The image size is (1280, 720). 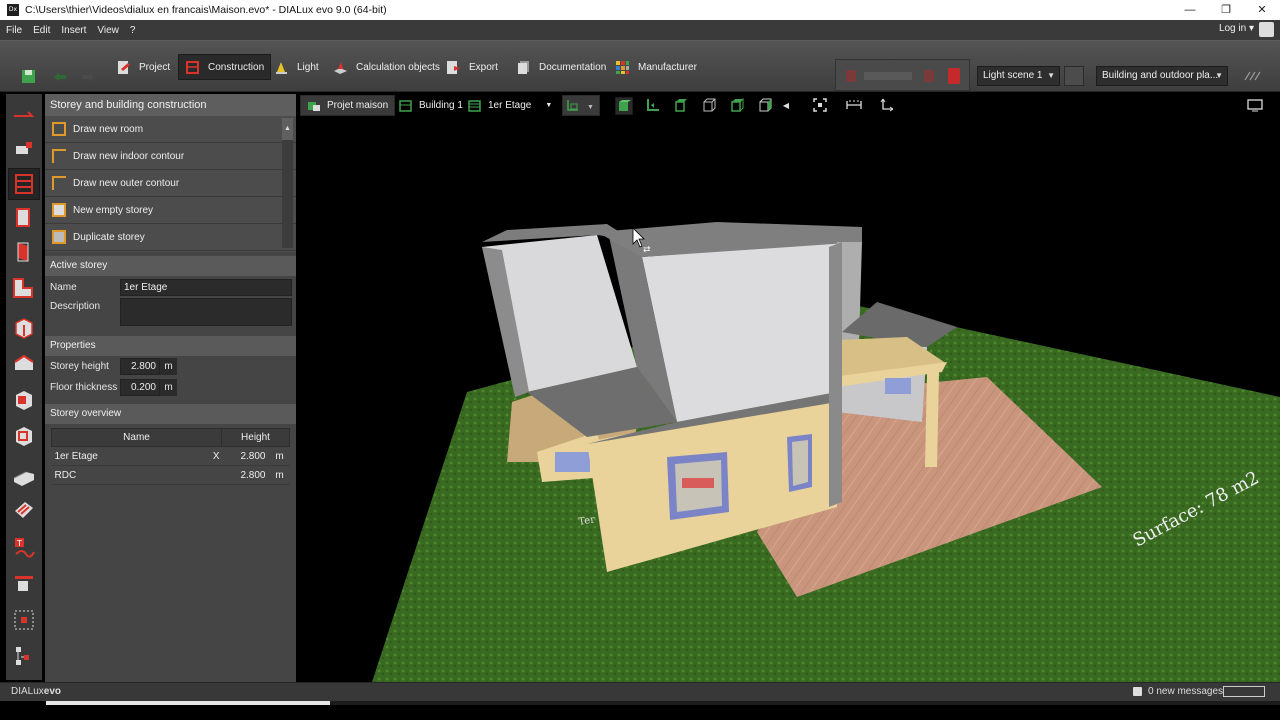 What do you see at coordinates (405, 105) in the screenshot?
I see `building-node-icon` at bounding box center [405, 105].